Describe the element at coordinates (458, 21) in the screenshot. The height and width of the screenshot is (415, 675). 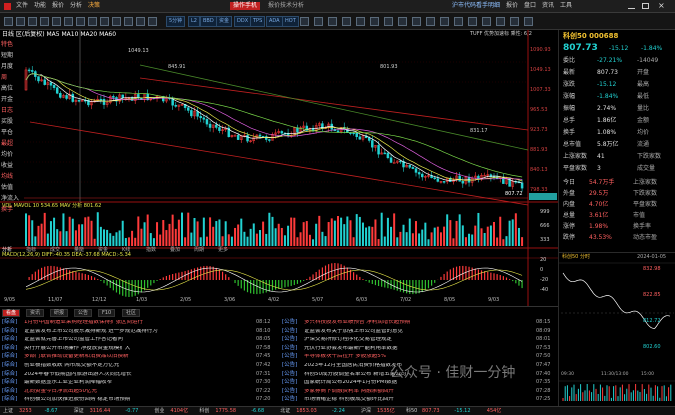
I see `flag-icon` at that location.